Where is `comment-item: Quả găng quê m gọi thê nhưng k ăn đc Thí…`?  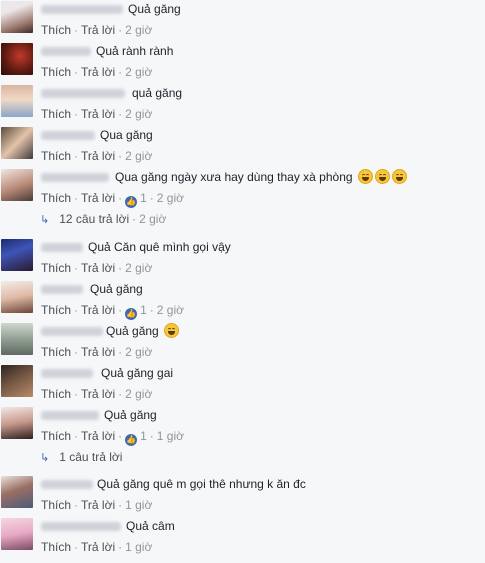 comment-item: Quả găng quê m gọi thê nhưng k ăn đc Thí… is located at coordinates (242, 497).